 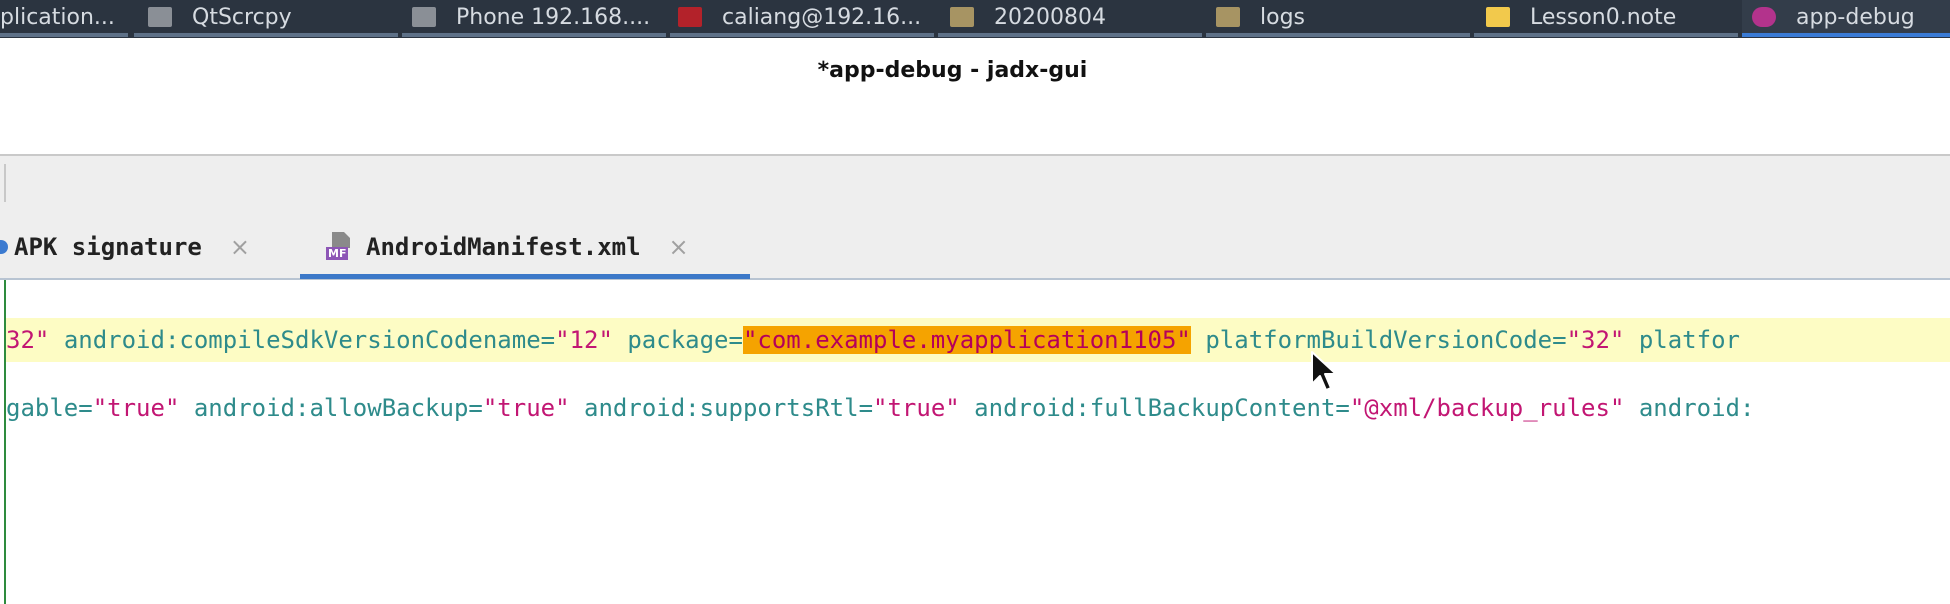 What do you see at coordinates (1050, 17) in the screenshot?
I see `taskbar-item-label: 20200804` at bounding box center [1050, 17].